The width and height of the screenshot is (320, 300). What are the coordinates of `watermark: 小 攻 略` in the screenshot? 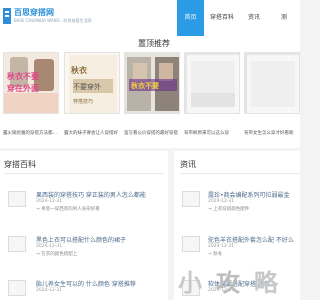 It's located at (239, 280).